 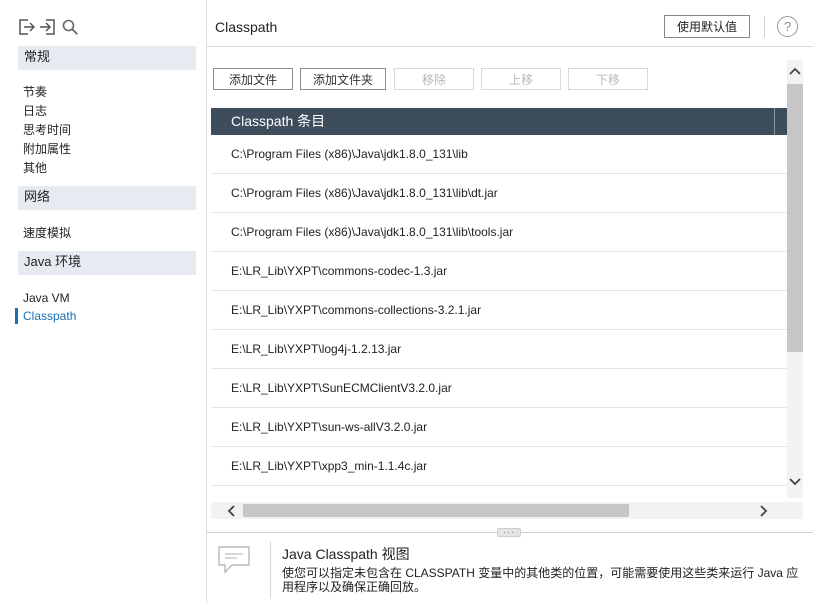 I want to click on section-header-java-environment: Java 环境, so click(x=107, y=263).